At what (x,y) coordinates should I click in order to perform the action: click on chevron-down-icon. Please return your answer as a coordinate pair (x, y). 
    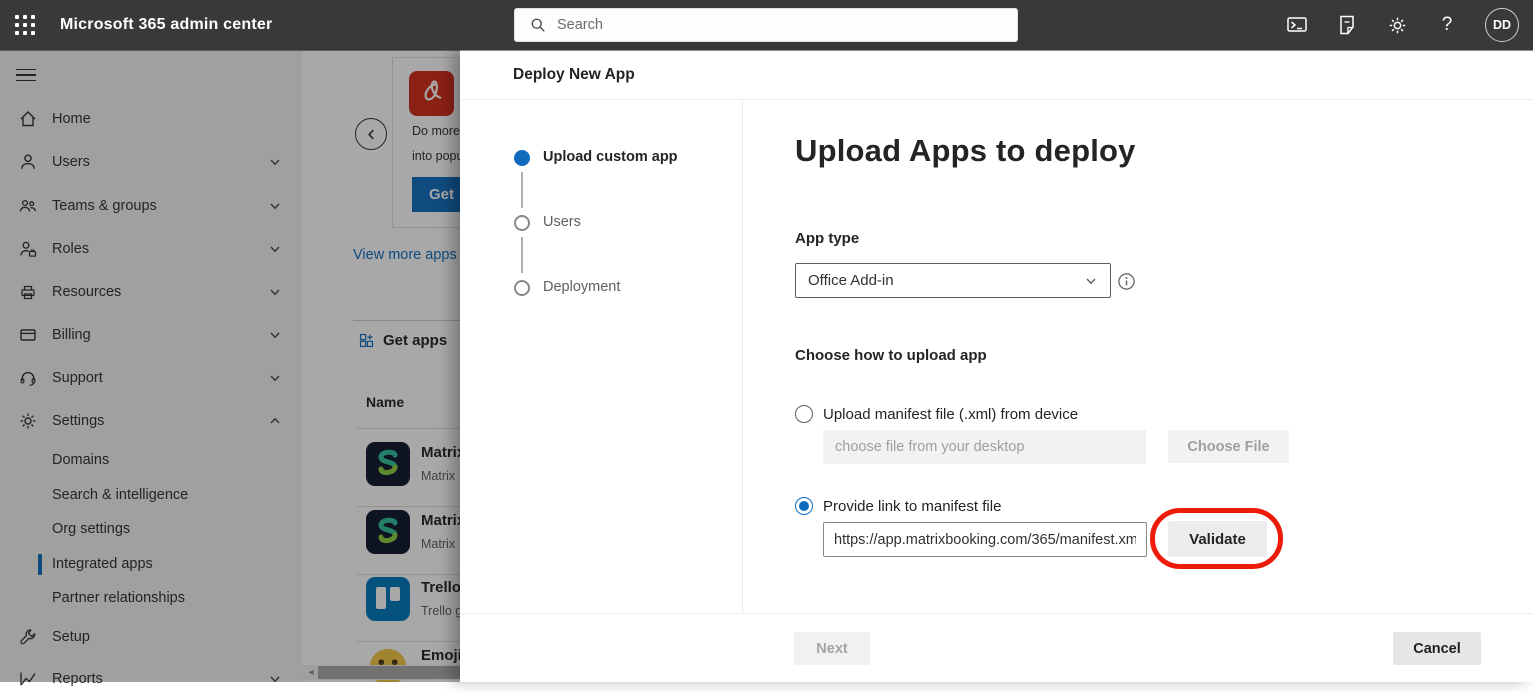
    Looking at the image, I should click on (1091, 281).